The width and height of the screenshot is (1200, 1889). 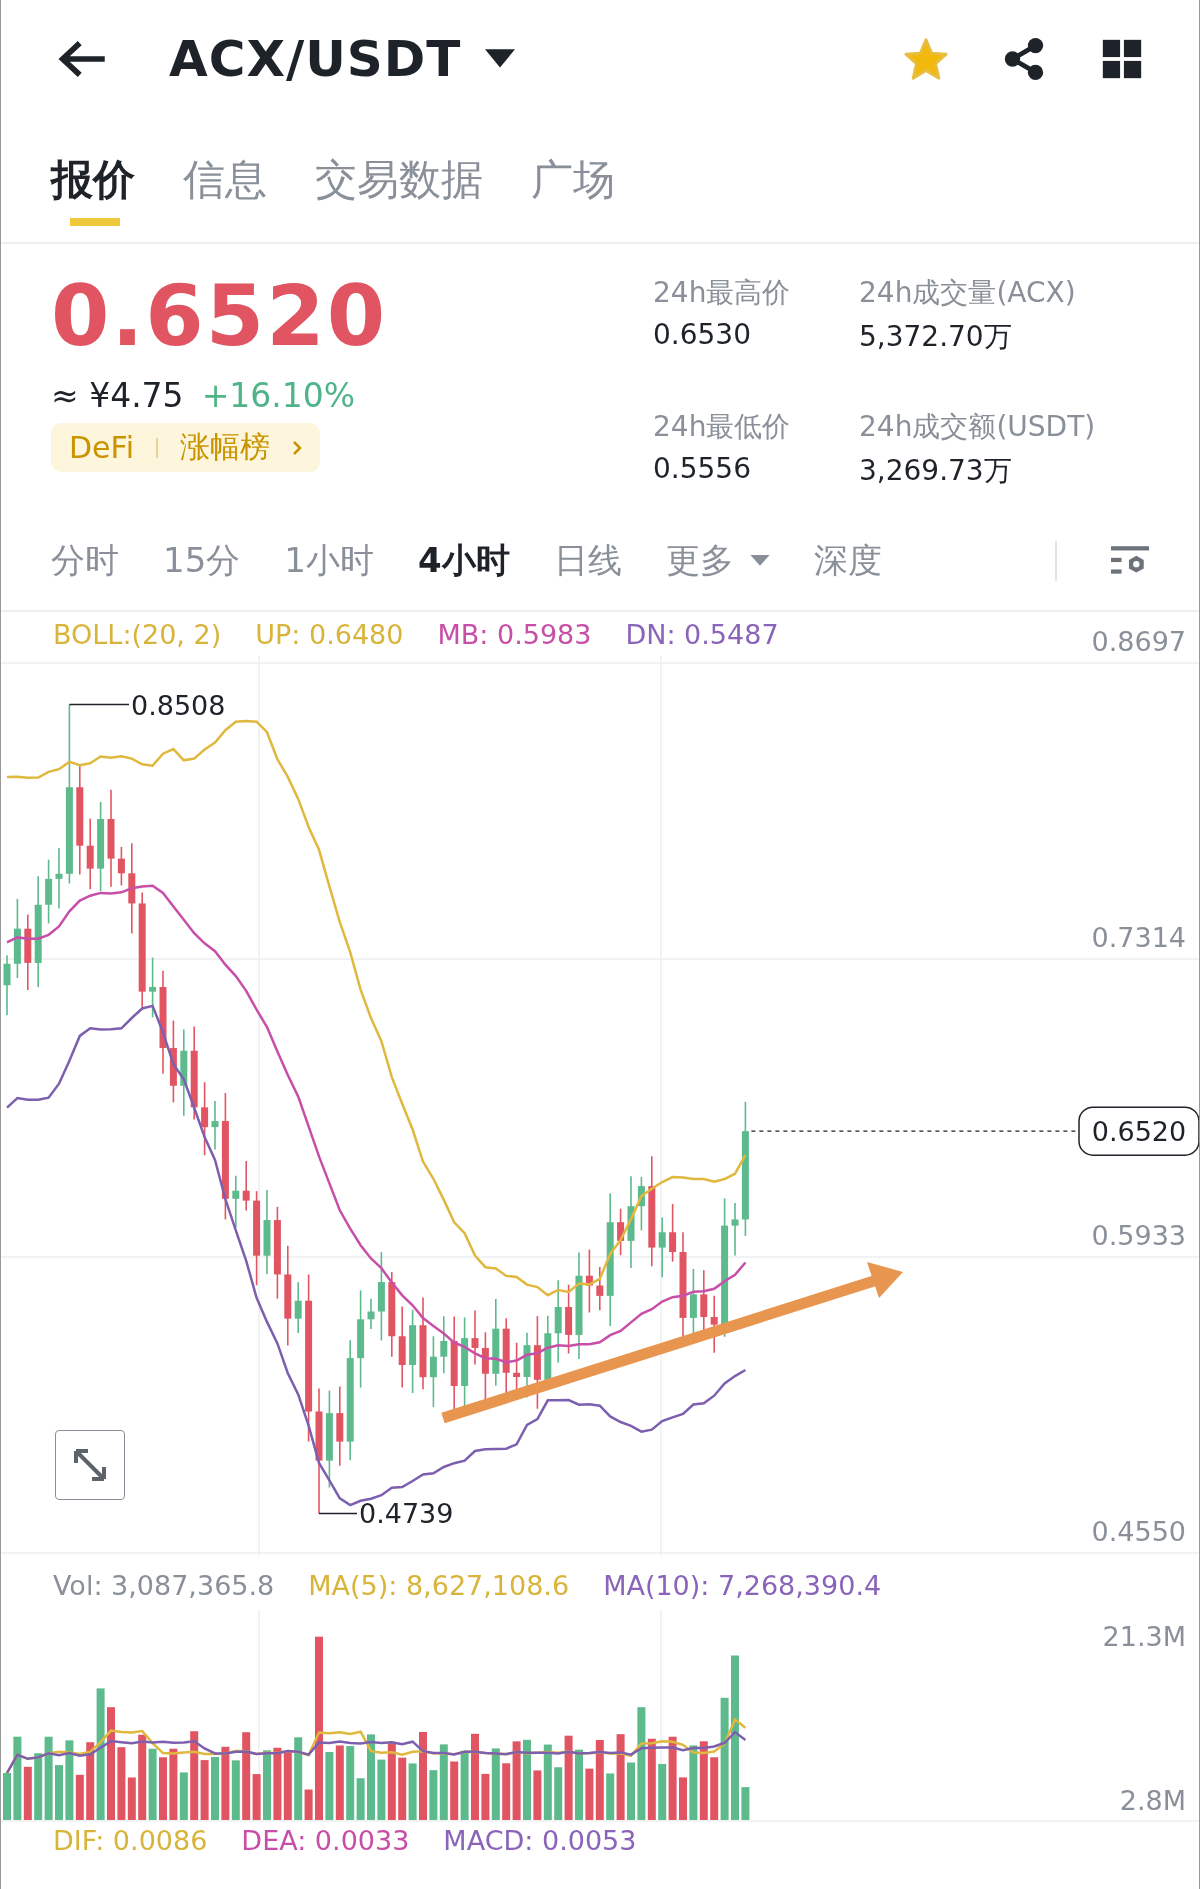 What do you see at coordinates (399, 180) in the screenshot?
I see `tab: 交易数据` at bounding box center [399, 180].